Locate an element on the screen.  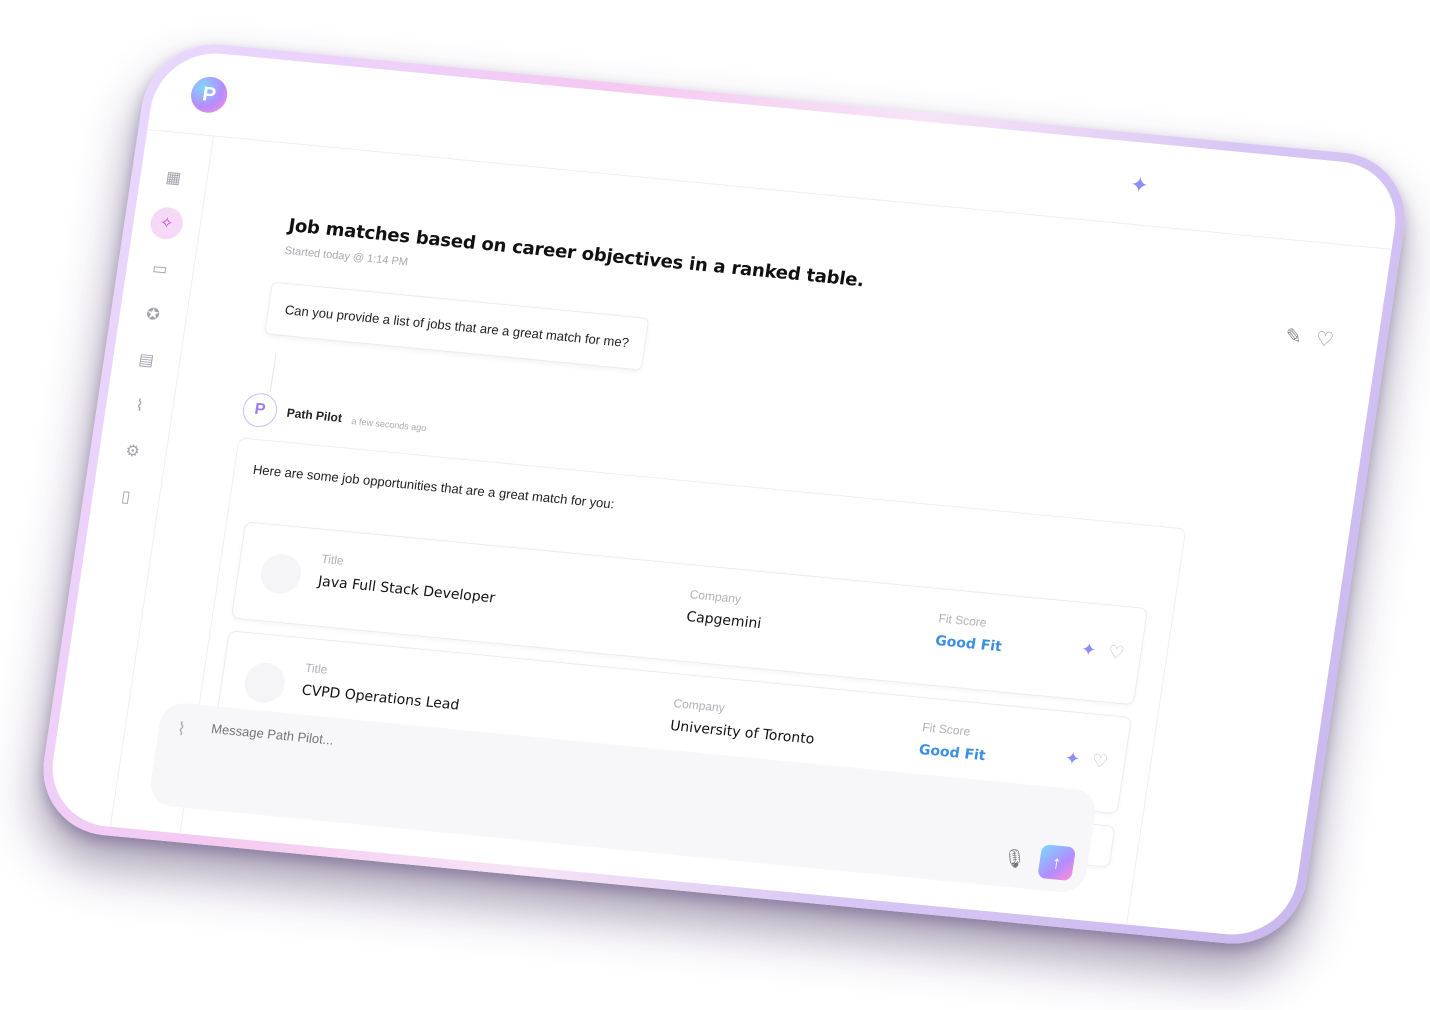
edit-icon: ✎ is located at coordinates (1293, 336).